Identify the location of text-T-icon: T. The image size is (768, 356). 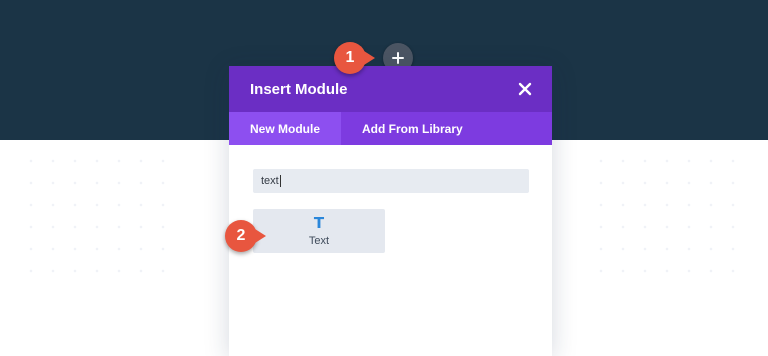
(319, 222).